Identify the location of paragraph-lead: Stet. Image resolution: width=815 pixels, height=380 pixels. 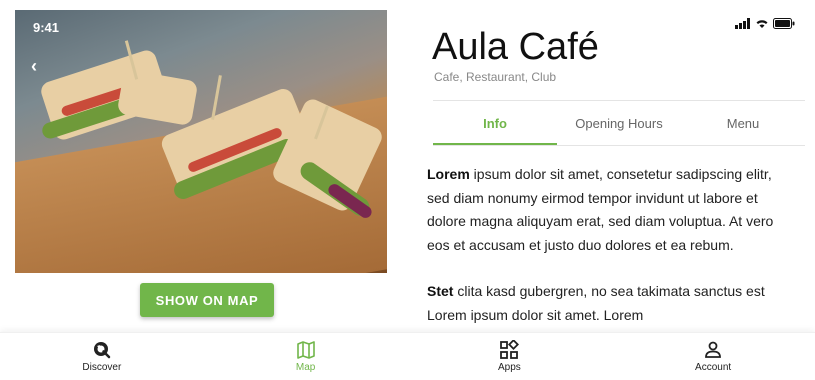
(440, 291).